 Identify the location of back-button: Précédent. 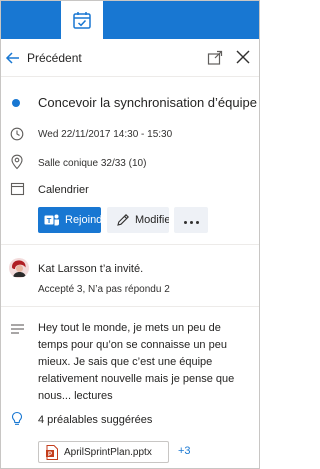
(43, 58).